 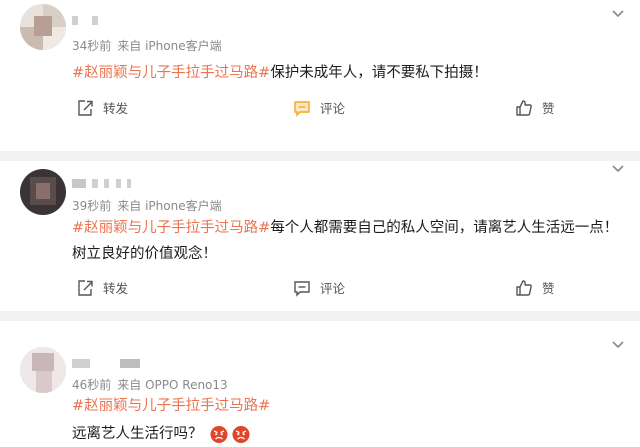 I want to click on post-content: #赵丽颖与儿子手拉手过马路#保护未成年人，请不要私下拍摄！, so click(x=341, y=73).